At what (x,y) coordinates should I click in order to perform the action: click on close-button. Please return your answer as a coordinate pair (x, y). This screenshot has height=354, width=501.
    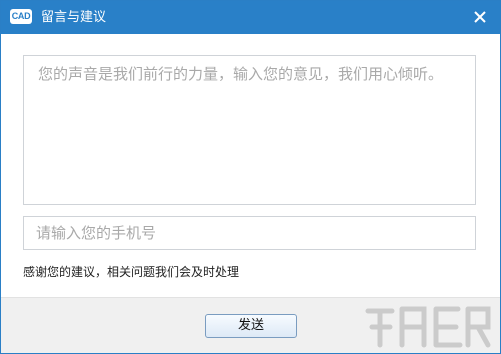
    Looking at the image, I should click on (480, 17).